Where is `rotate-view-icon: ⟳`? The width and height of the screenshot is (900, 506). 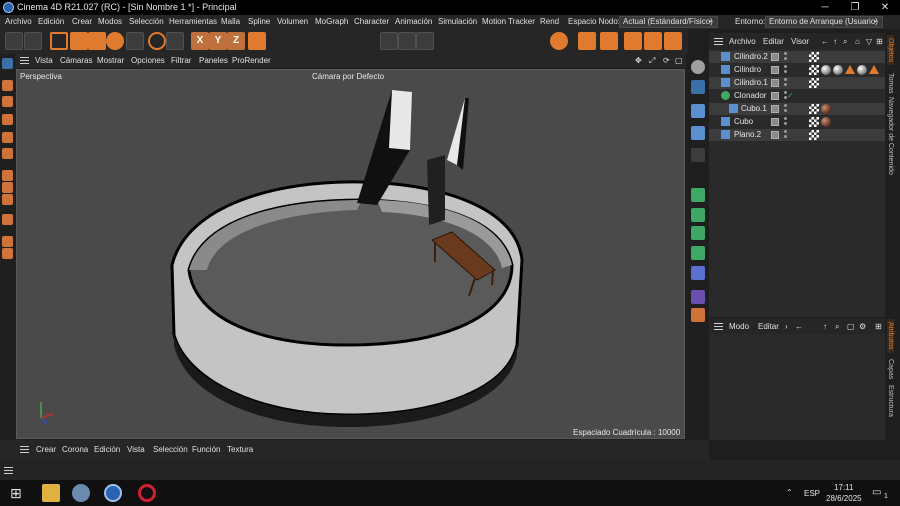
rotate-view-icon: ⟳ is located at coordinates (666, 60).